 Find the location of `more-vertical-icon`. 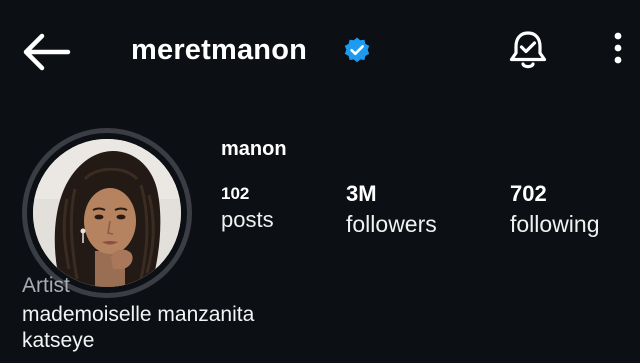

more-vertical-icon is located at coordinates (618, 48).